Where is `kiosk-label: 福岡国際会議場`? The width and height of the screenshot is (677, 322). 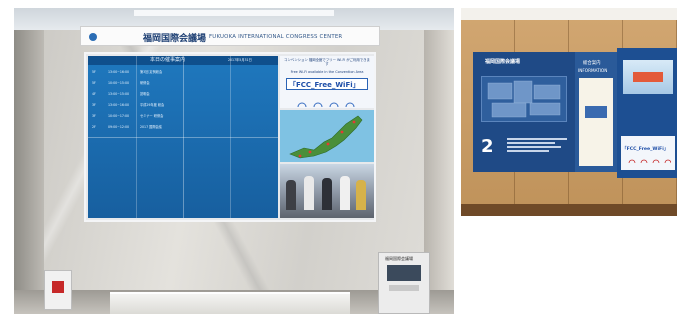
kiosk-label: 福岡国際会議場 is located at coordinates (399, 258).